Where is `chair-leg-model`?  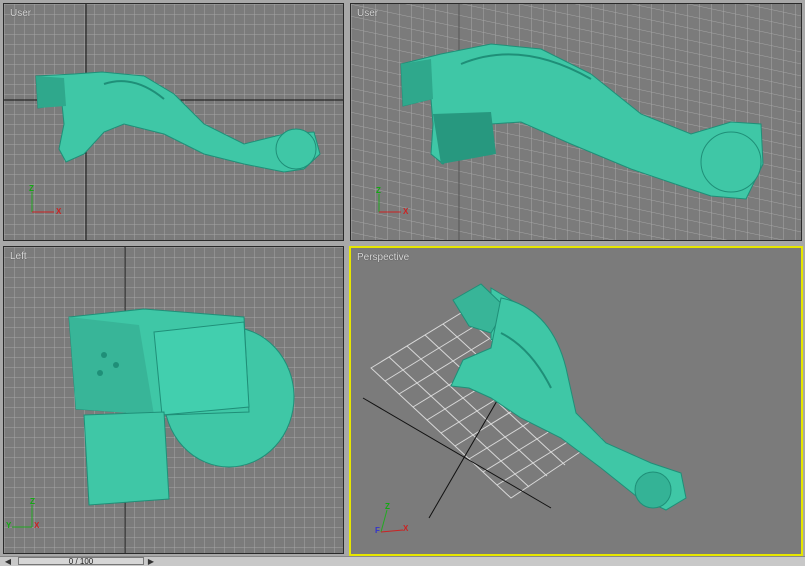 chair-leg-model is located at coordinates (568, 397).